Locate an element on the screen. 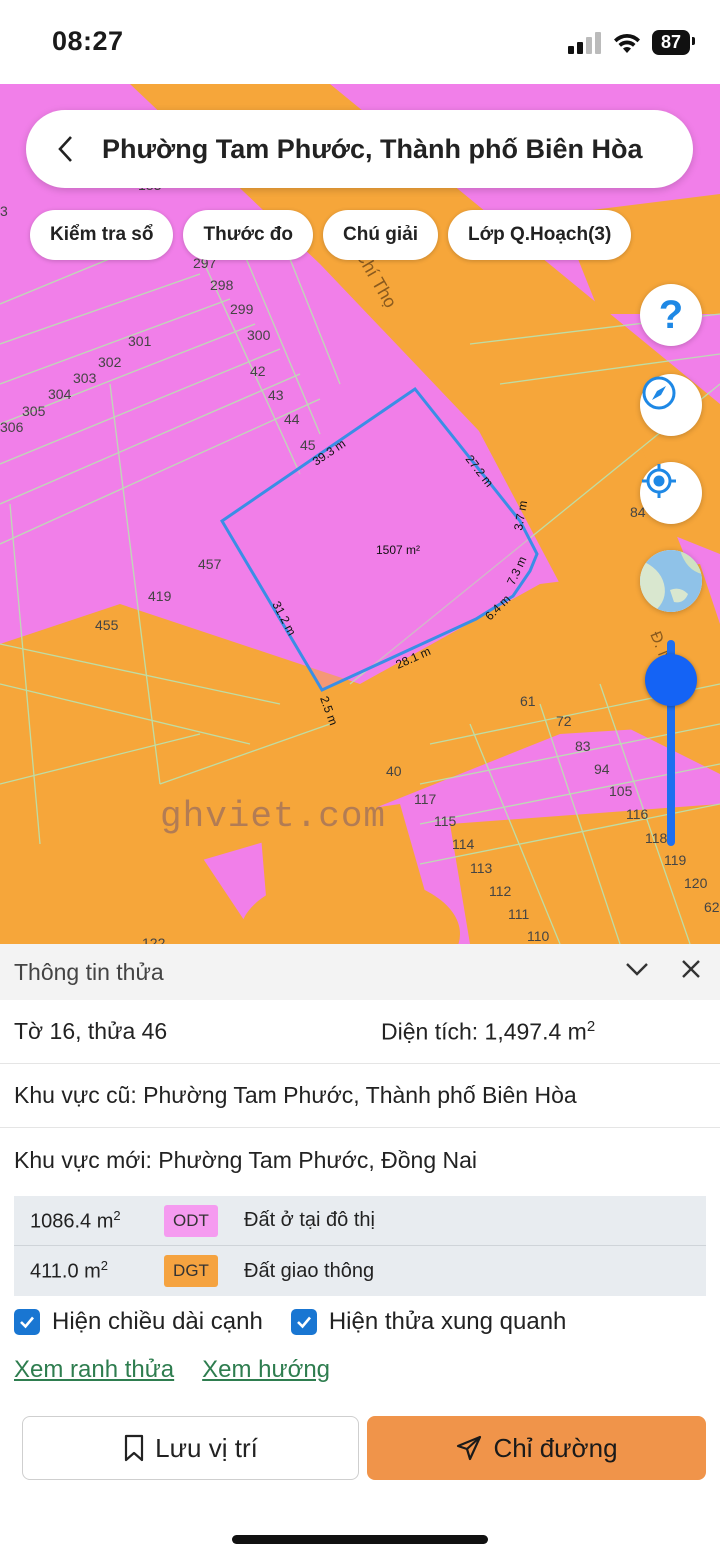  panel-title: Thông tin thửa is located at coordinates (89, 971).